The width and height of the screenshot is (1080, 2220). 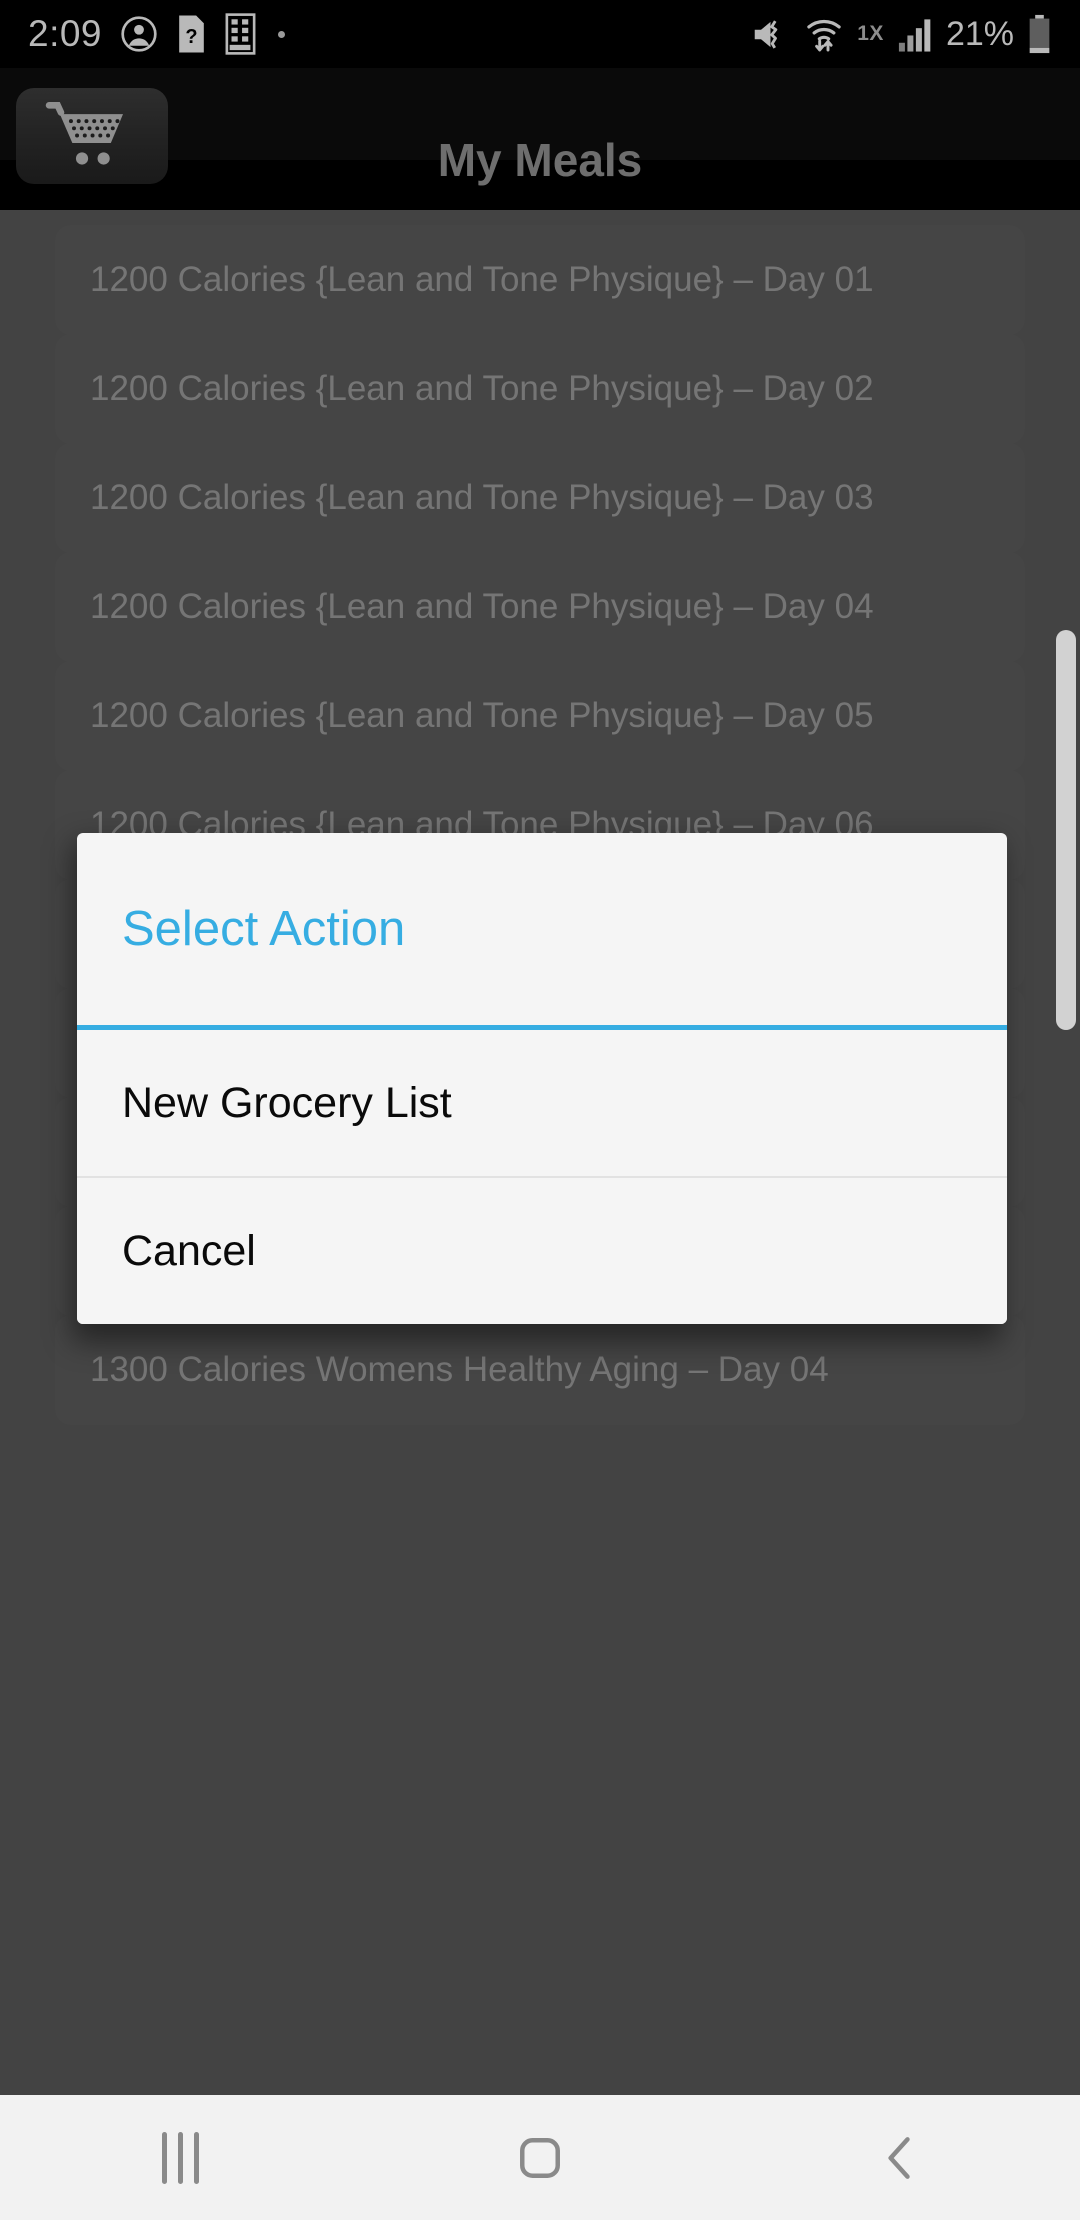 I want to click on status-bar-right: 1X 21%, so click(x=901, y=34).